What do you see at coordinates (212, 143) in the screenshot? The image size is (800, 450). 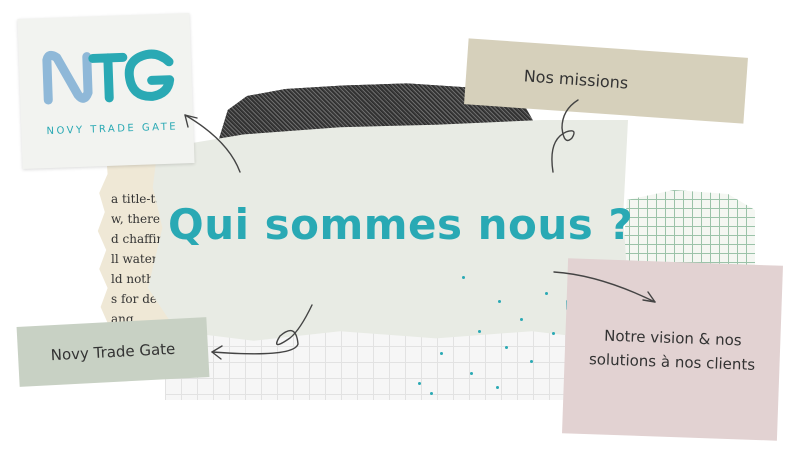 I see `arrow-to-logo-icon` at bounding box center [212, 143].